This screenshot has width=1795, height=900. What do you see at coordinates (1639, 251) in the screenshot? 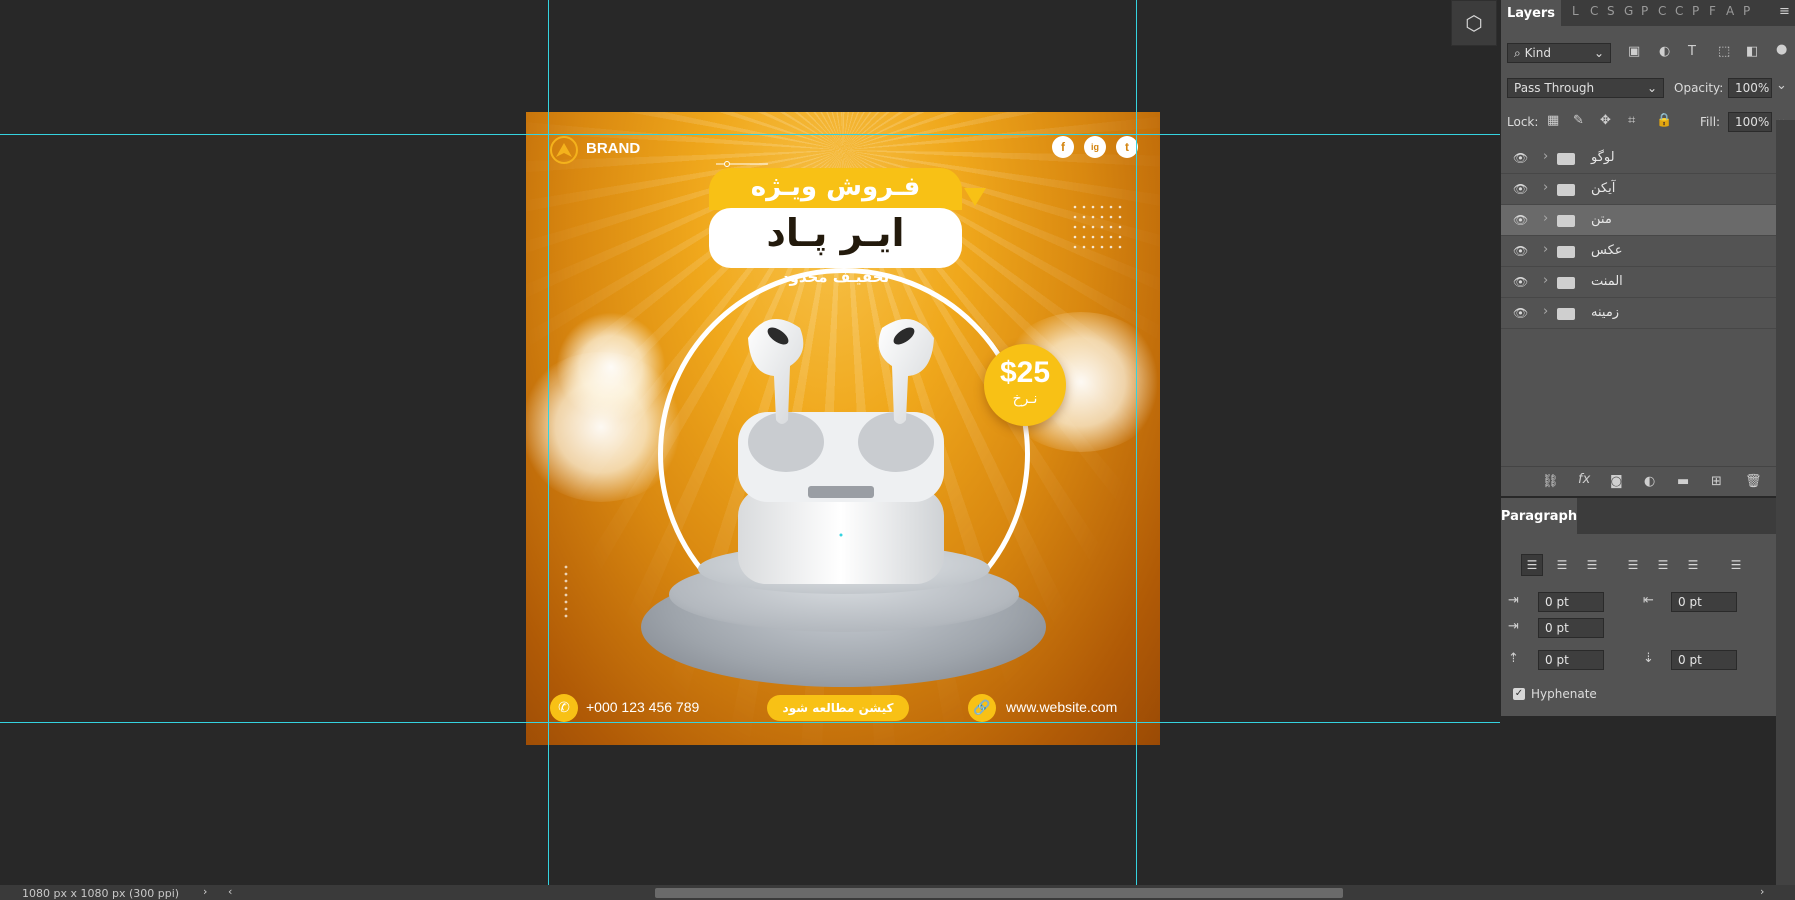
I see `layer-row: 👁 › عکس` at bounding box center [1639, 251].